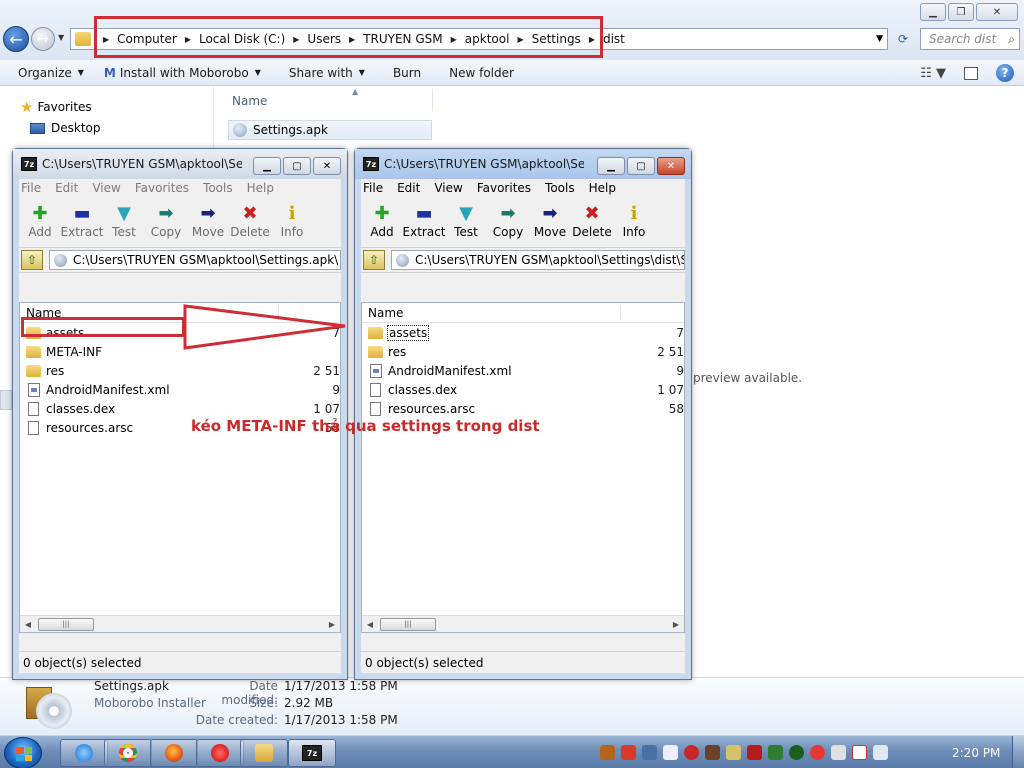 This screenshot has height=768, width=1024. I want to click on new-folder-button: New folder, so click(481, 73).